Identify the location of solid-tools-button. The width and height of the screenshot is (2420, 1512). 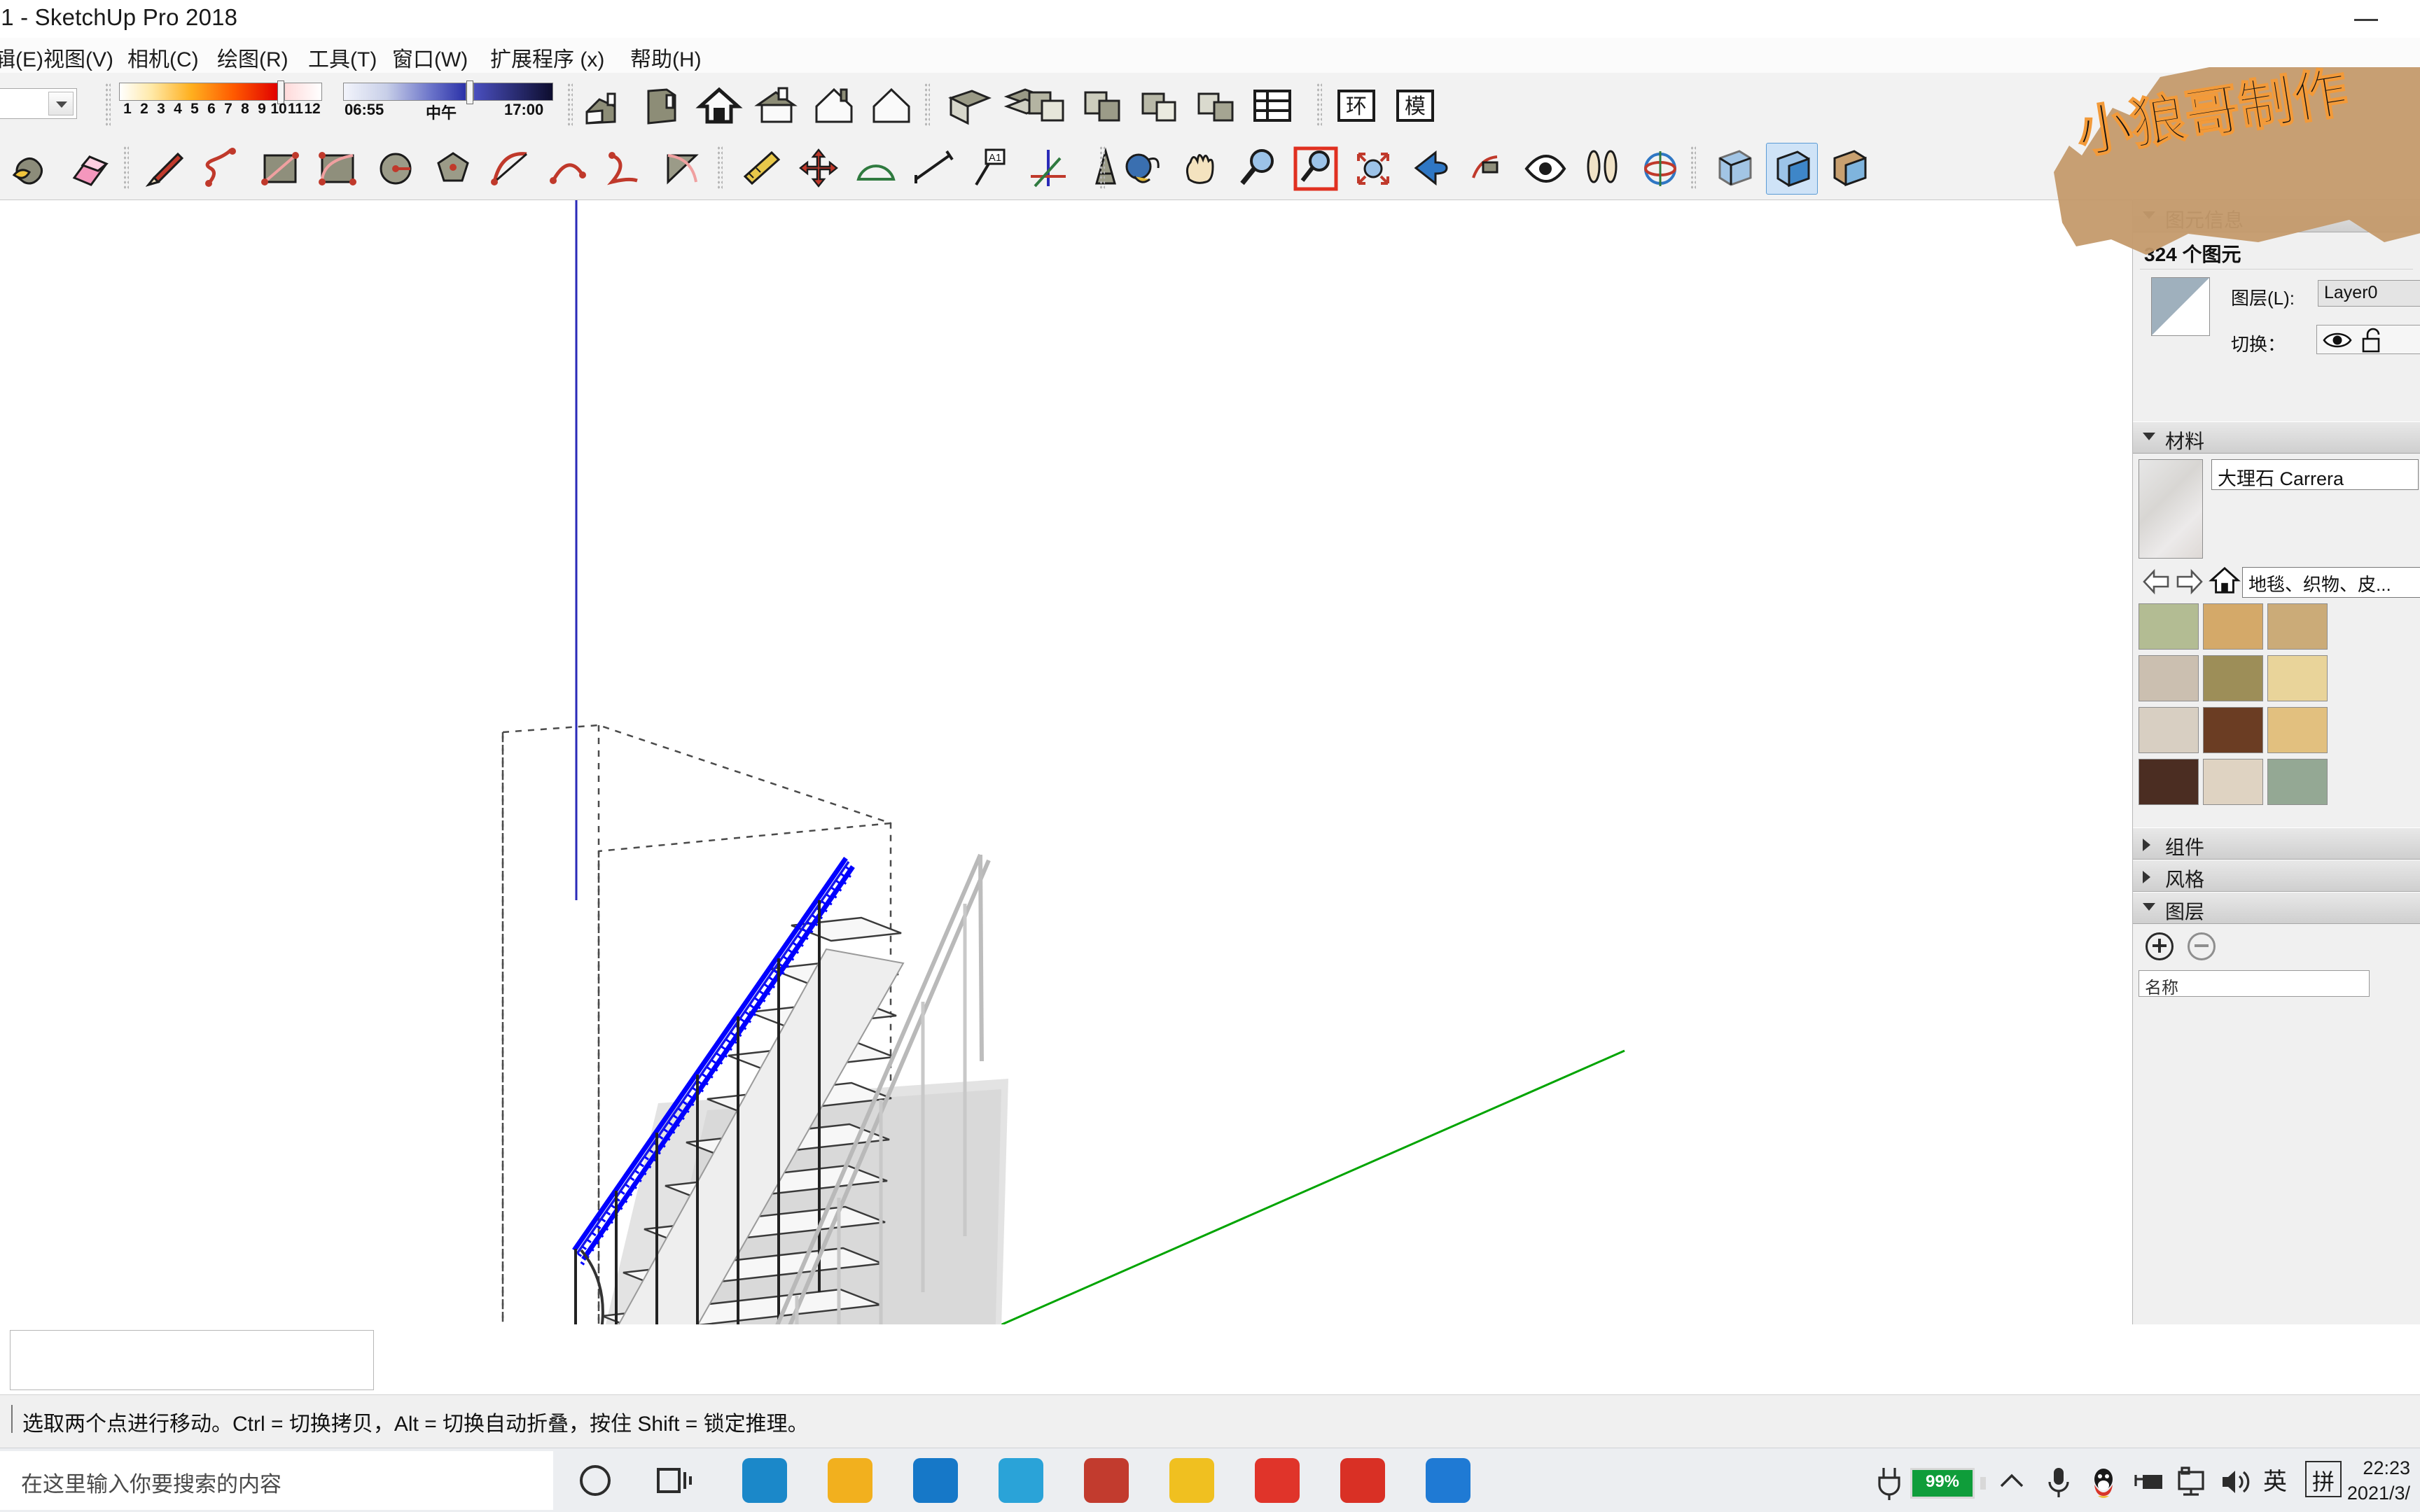
(1160, 106).